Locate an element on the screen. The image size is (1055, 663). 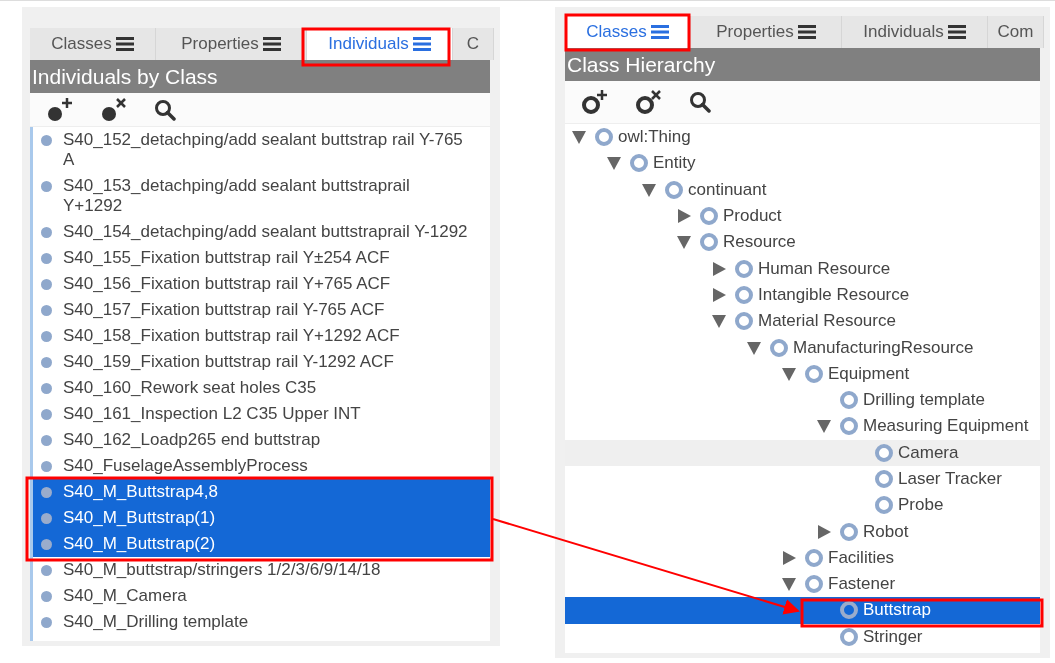
individual-row: S40_154_detachping/add sealant buttstraprail Y-1292 is located at coordinates (261, 232).